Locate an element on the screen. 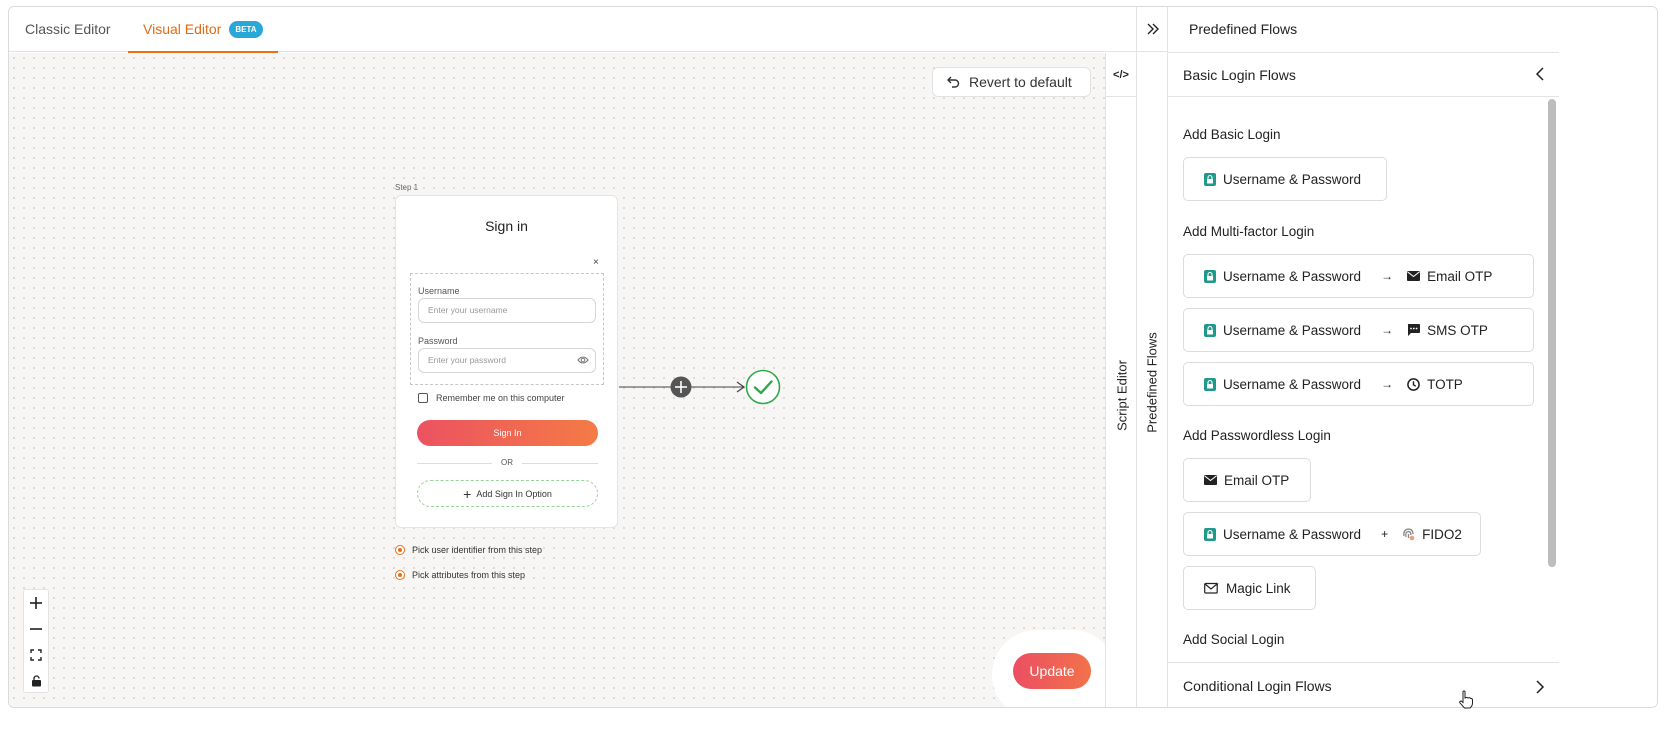  hand-cursor-icon is located at coordinates (1466, 699).